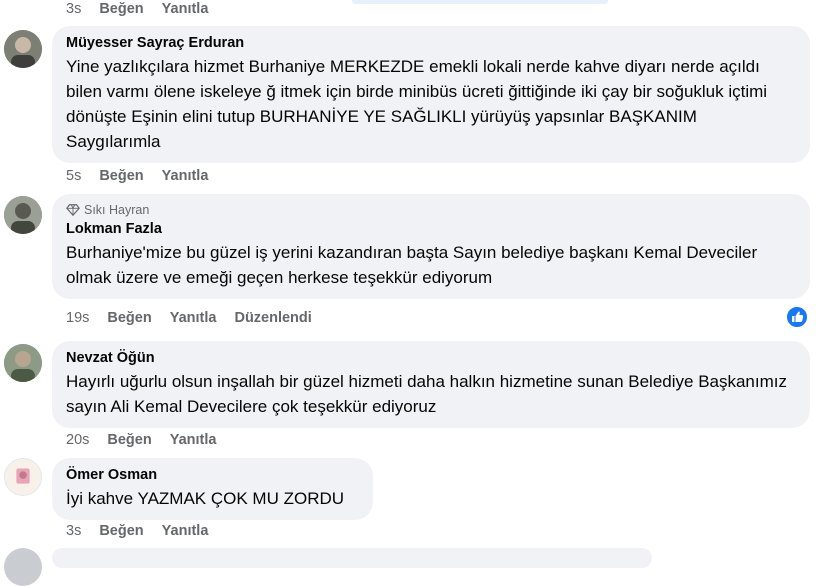 This screenshot has height=586, width=832. What do you see at coordinates (431, 210) in the screenshot?
I see `fan-badge: Sıkı Hayran` at bounding box center [431, 210].